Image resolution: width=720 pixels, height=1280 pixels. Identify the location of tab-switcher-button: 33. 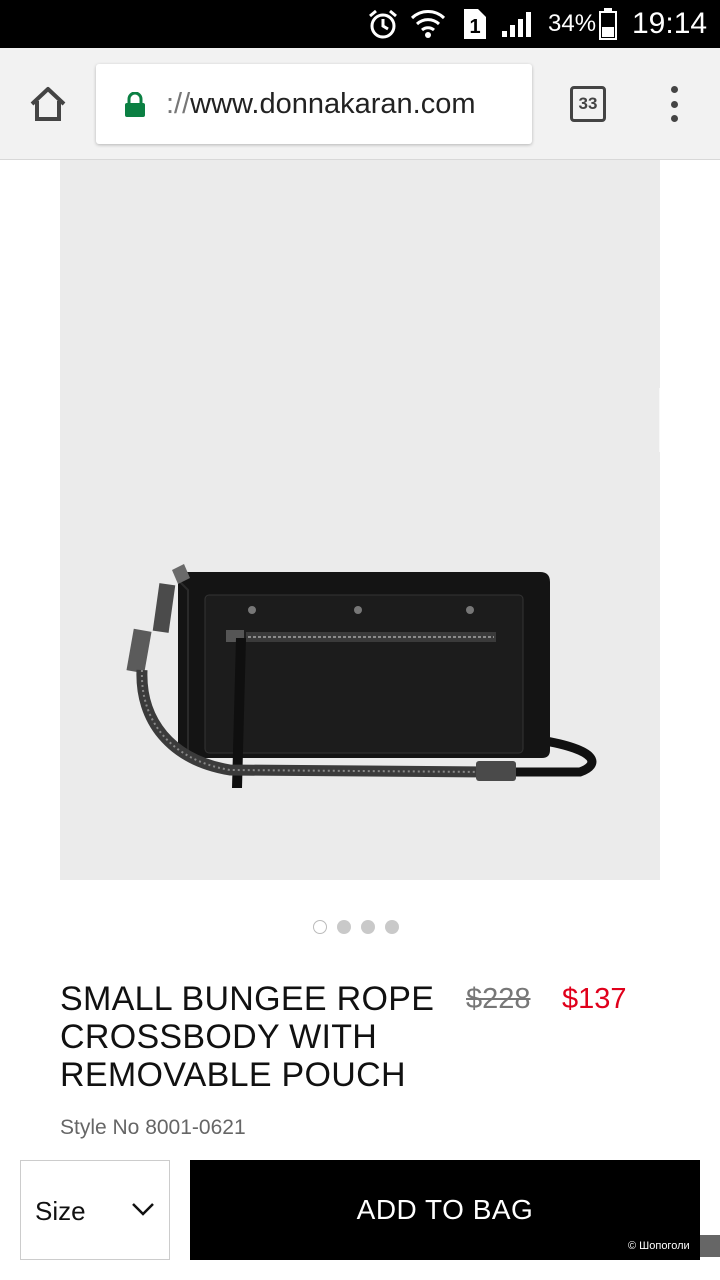
(588, 104).